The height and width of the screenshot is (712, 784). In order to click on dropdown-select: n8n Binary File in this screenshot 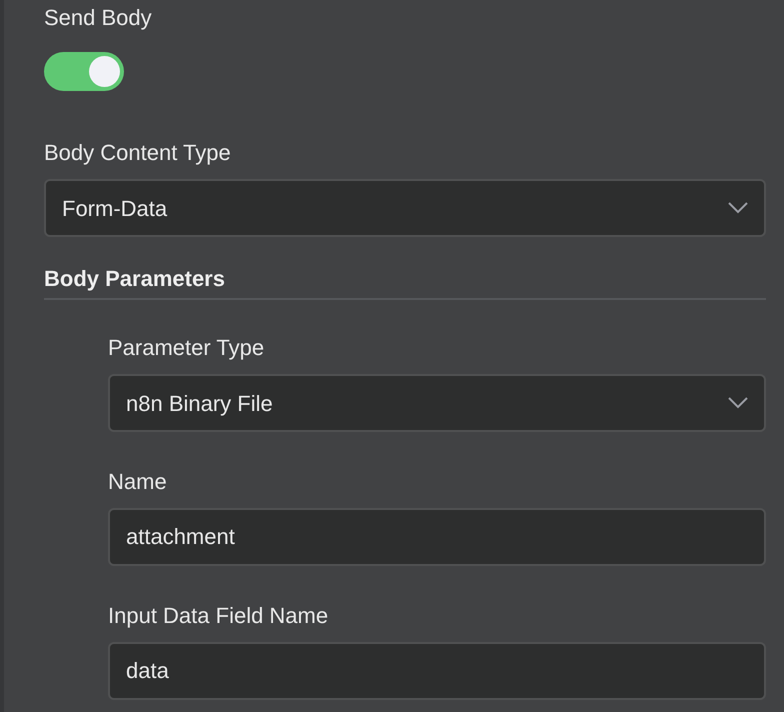, I will do `click(437, 403)`.